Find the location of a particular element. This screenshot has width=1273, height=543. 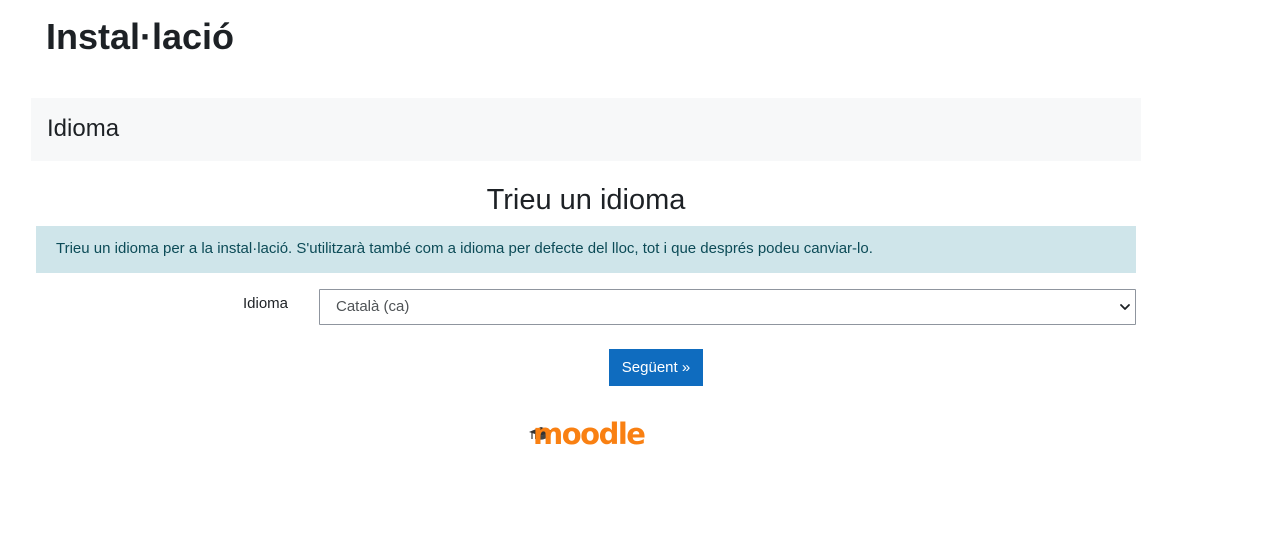

moodle-logo-text: moodle is located at coordinates (589, 434).